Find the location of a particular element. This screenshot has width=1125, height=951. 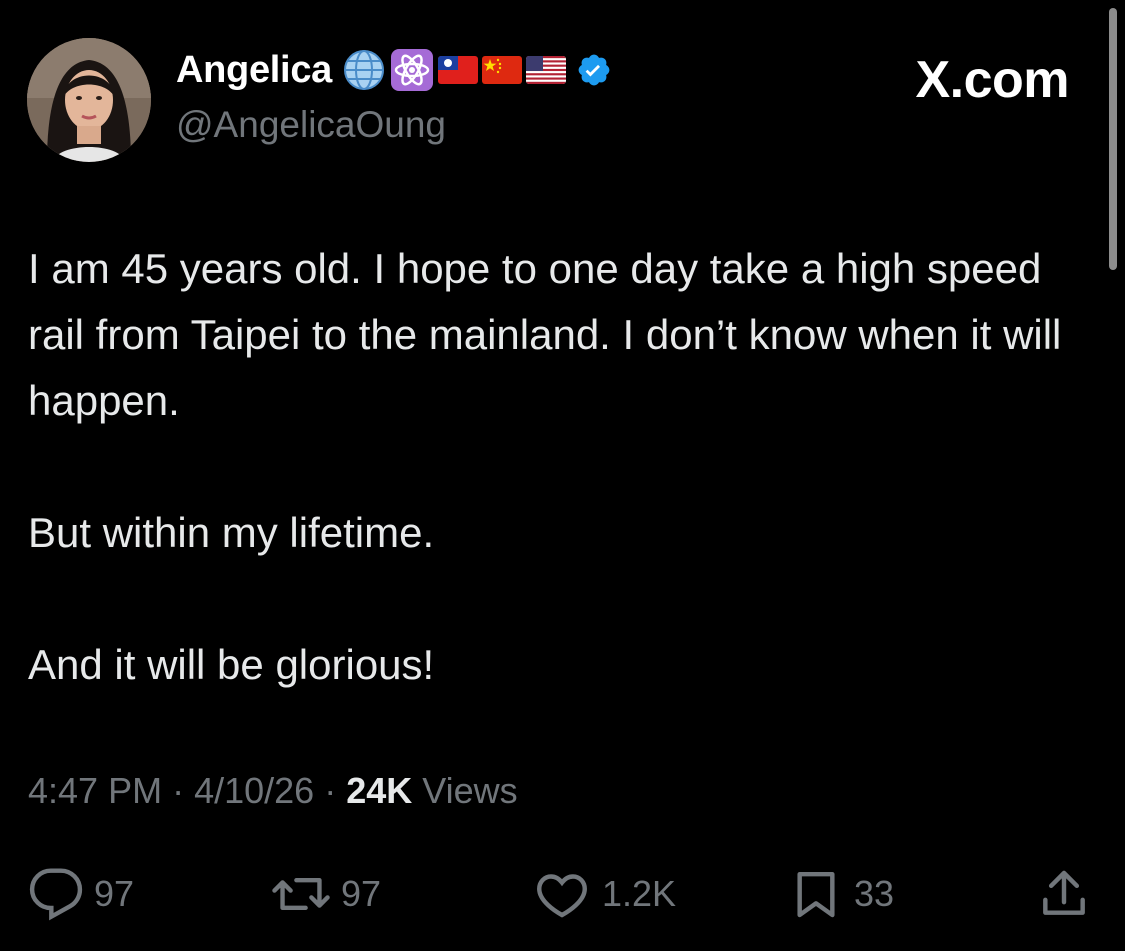

tweet-action-bar: 97 97 1.2K 33 is located at coordinates (562, 894).